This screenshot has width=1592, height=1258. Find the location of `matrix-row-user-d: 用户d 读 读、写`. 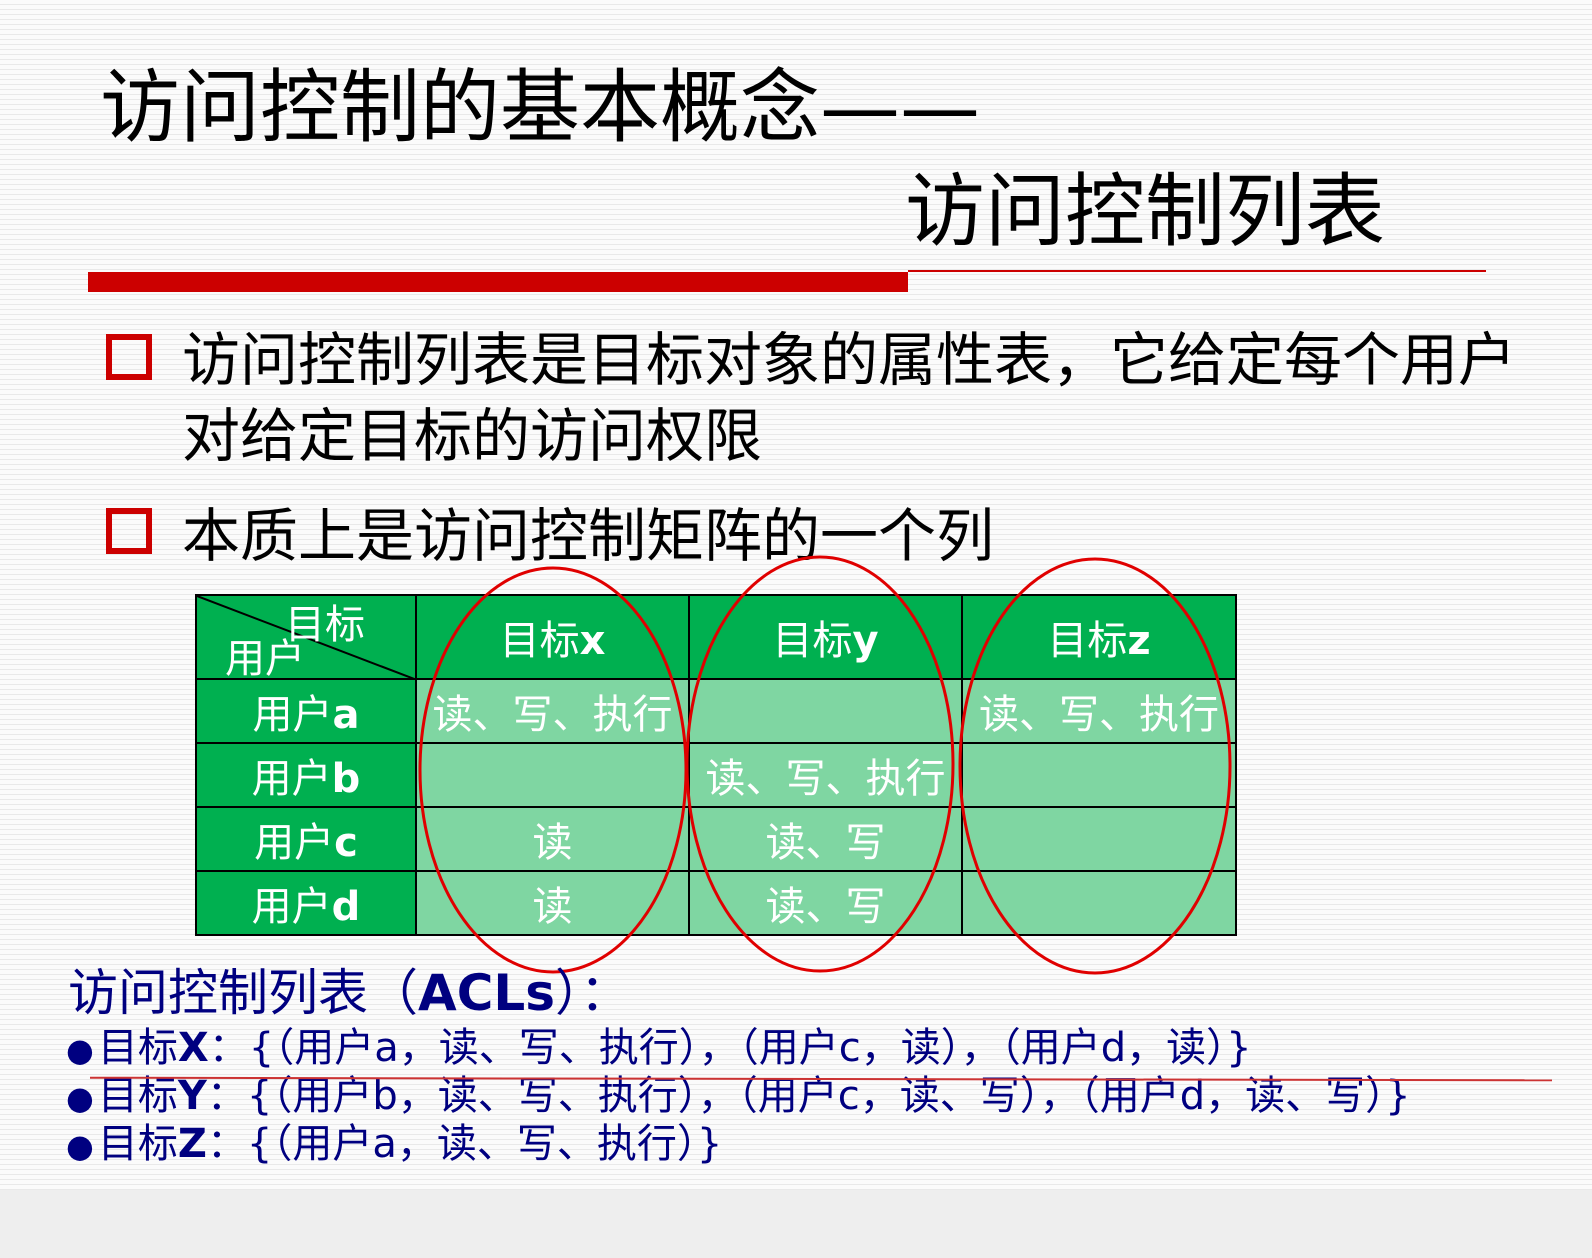

matrix-row-user-d: 用户d 读 读、写 is located at coordinates (716, 903).